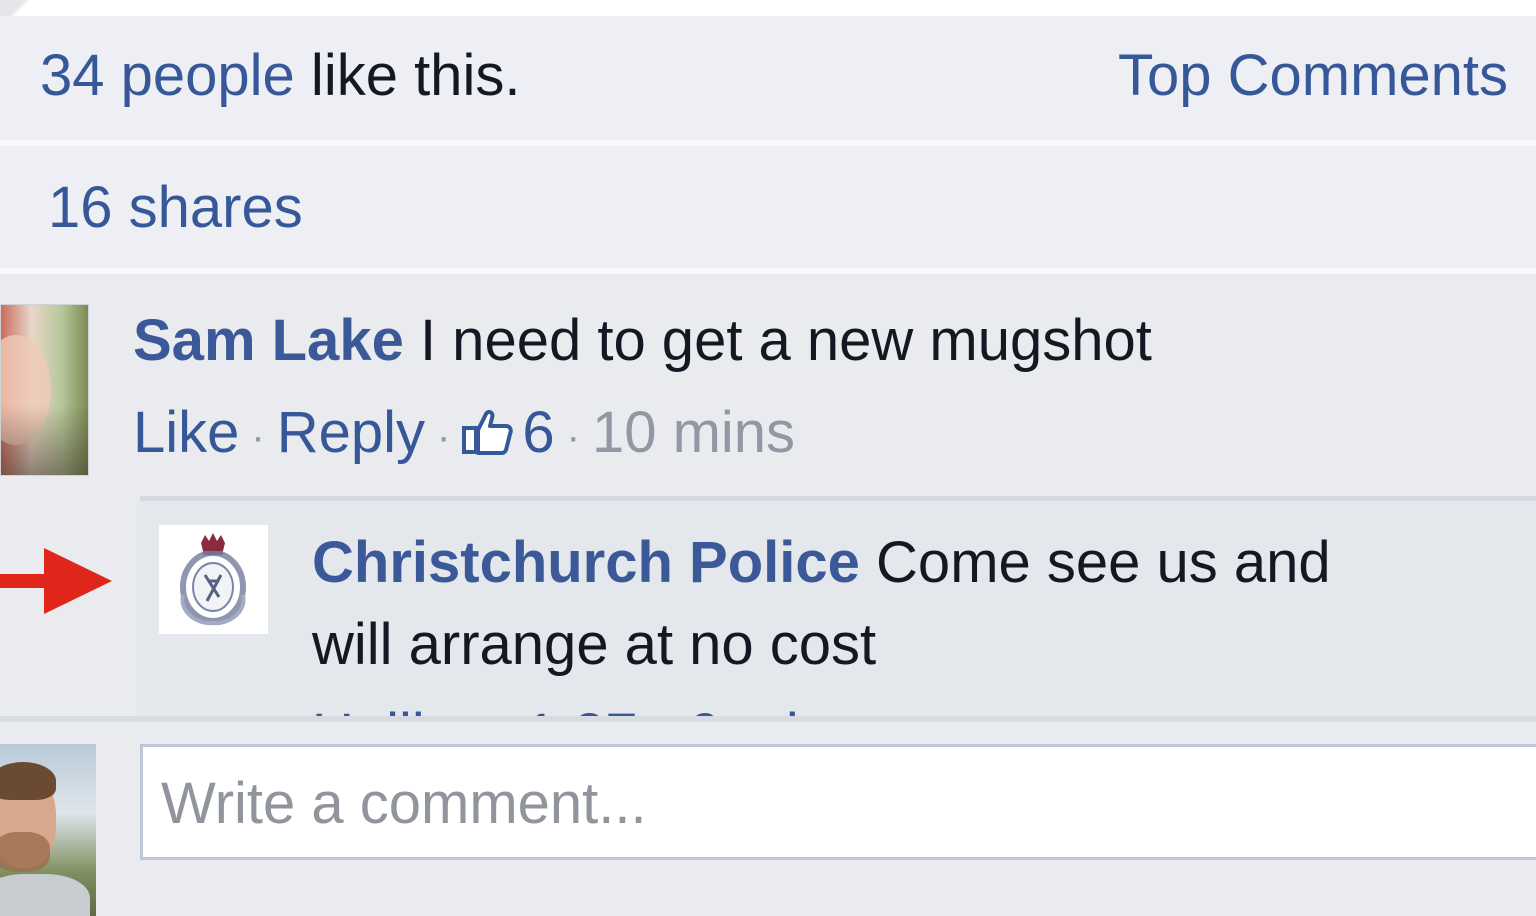  What do you see at coordinates (186, 432) in the screenshot?
I see `like-button: Like` at bounding box center [186, 432].